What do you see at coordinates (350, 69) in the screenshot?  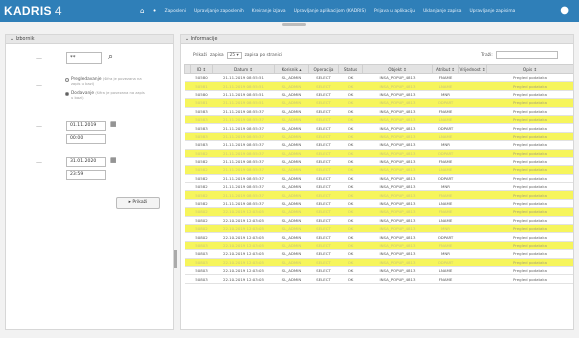 I see `column-header-status: Status` at bounding box center [350, 69].